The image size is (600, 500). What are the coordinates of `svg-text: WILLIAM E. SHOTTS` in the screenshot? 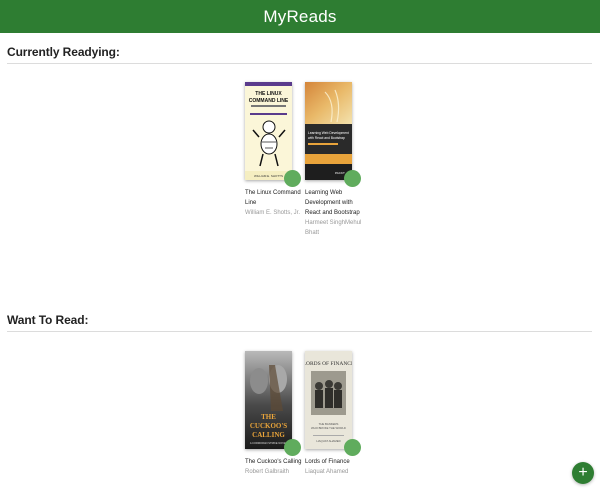 It's located at (268, 176).